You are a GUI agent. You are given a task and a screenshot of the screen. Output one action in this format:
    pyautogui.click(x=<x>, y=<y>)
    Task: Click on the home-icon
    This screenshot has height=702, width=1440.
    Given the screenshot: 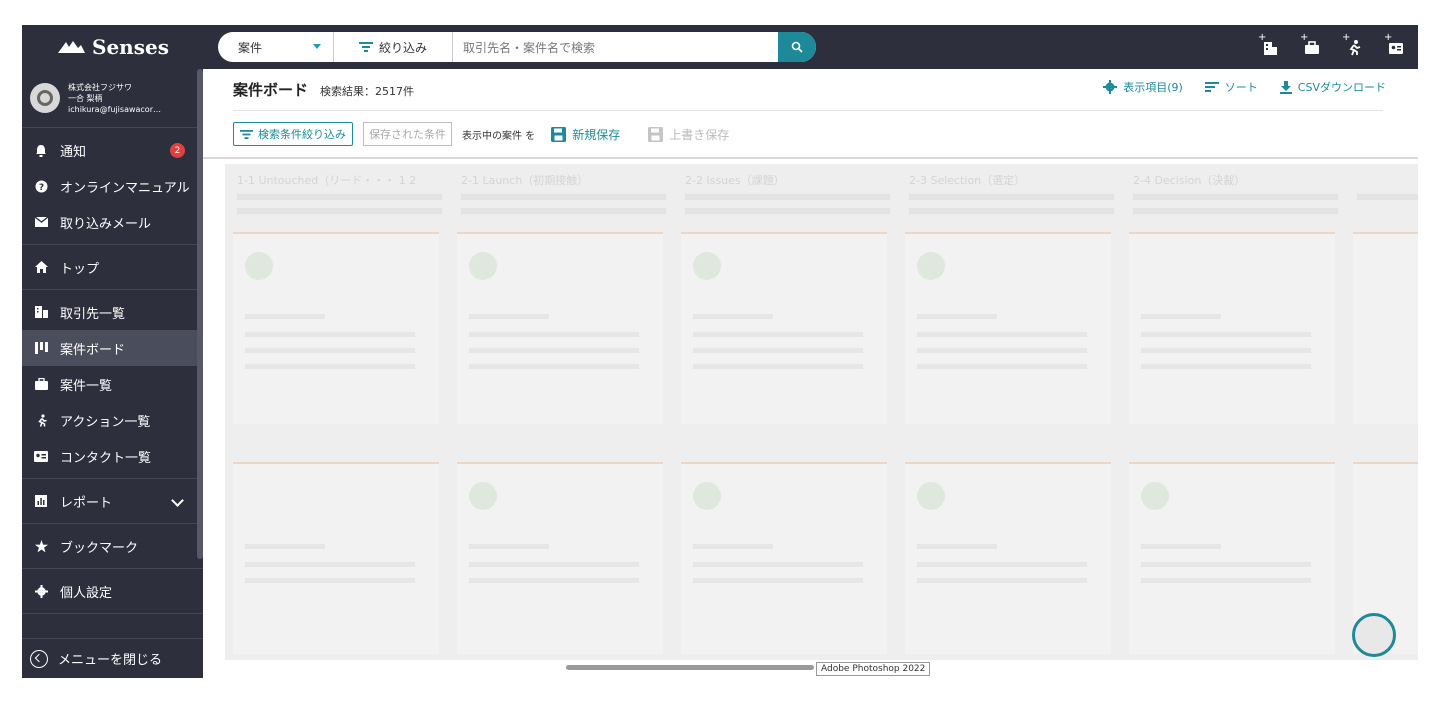 What is the action you would take?
    pyautogui.click(x=41, y=267)
    